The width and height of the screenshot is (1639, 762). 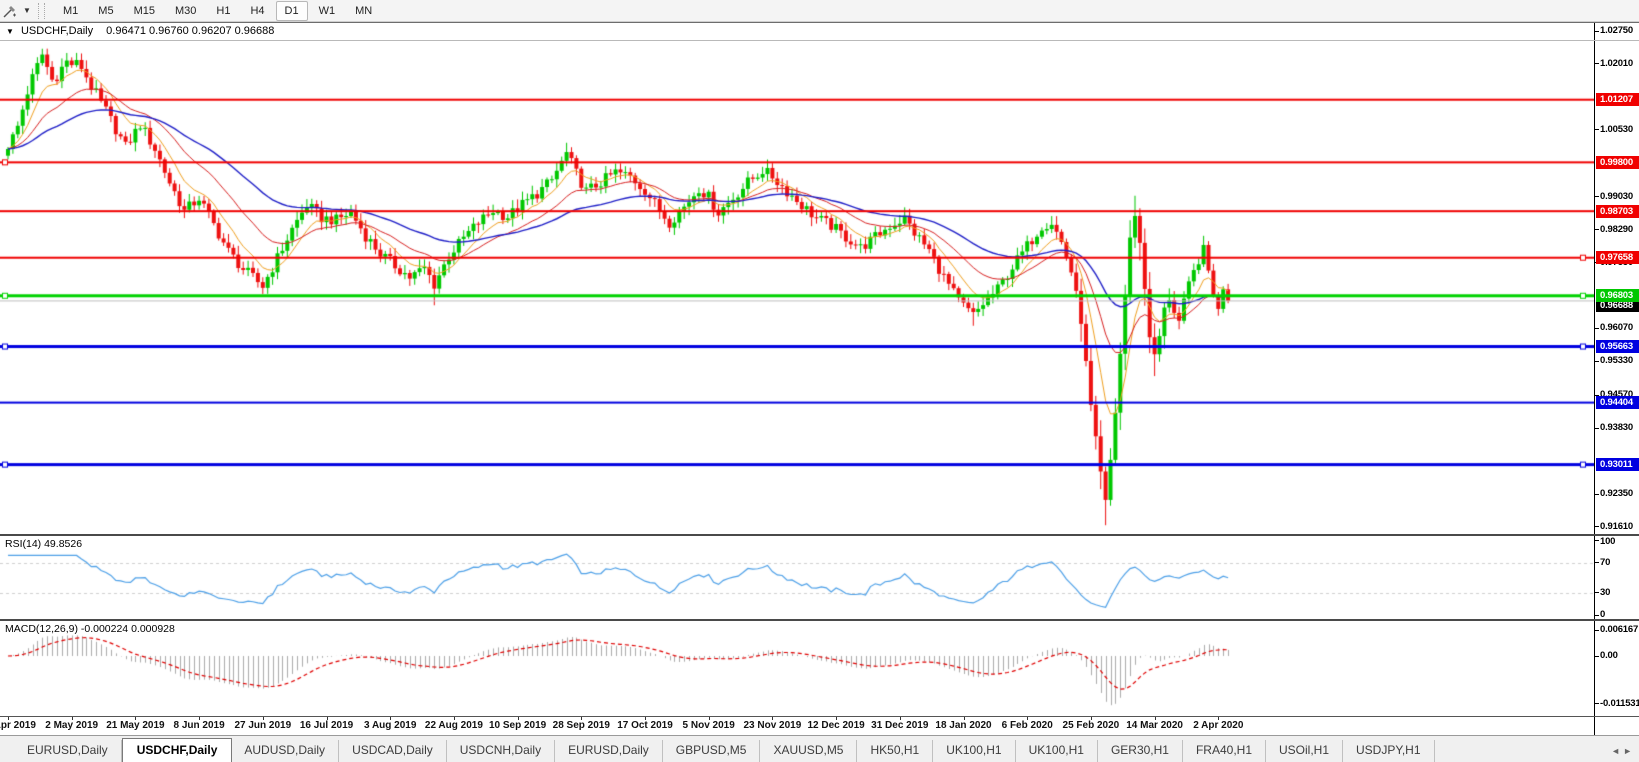 I want to click on timeframe-button-m1: M1, so click(x=70, y=11).